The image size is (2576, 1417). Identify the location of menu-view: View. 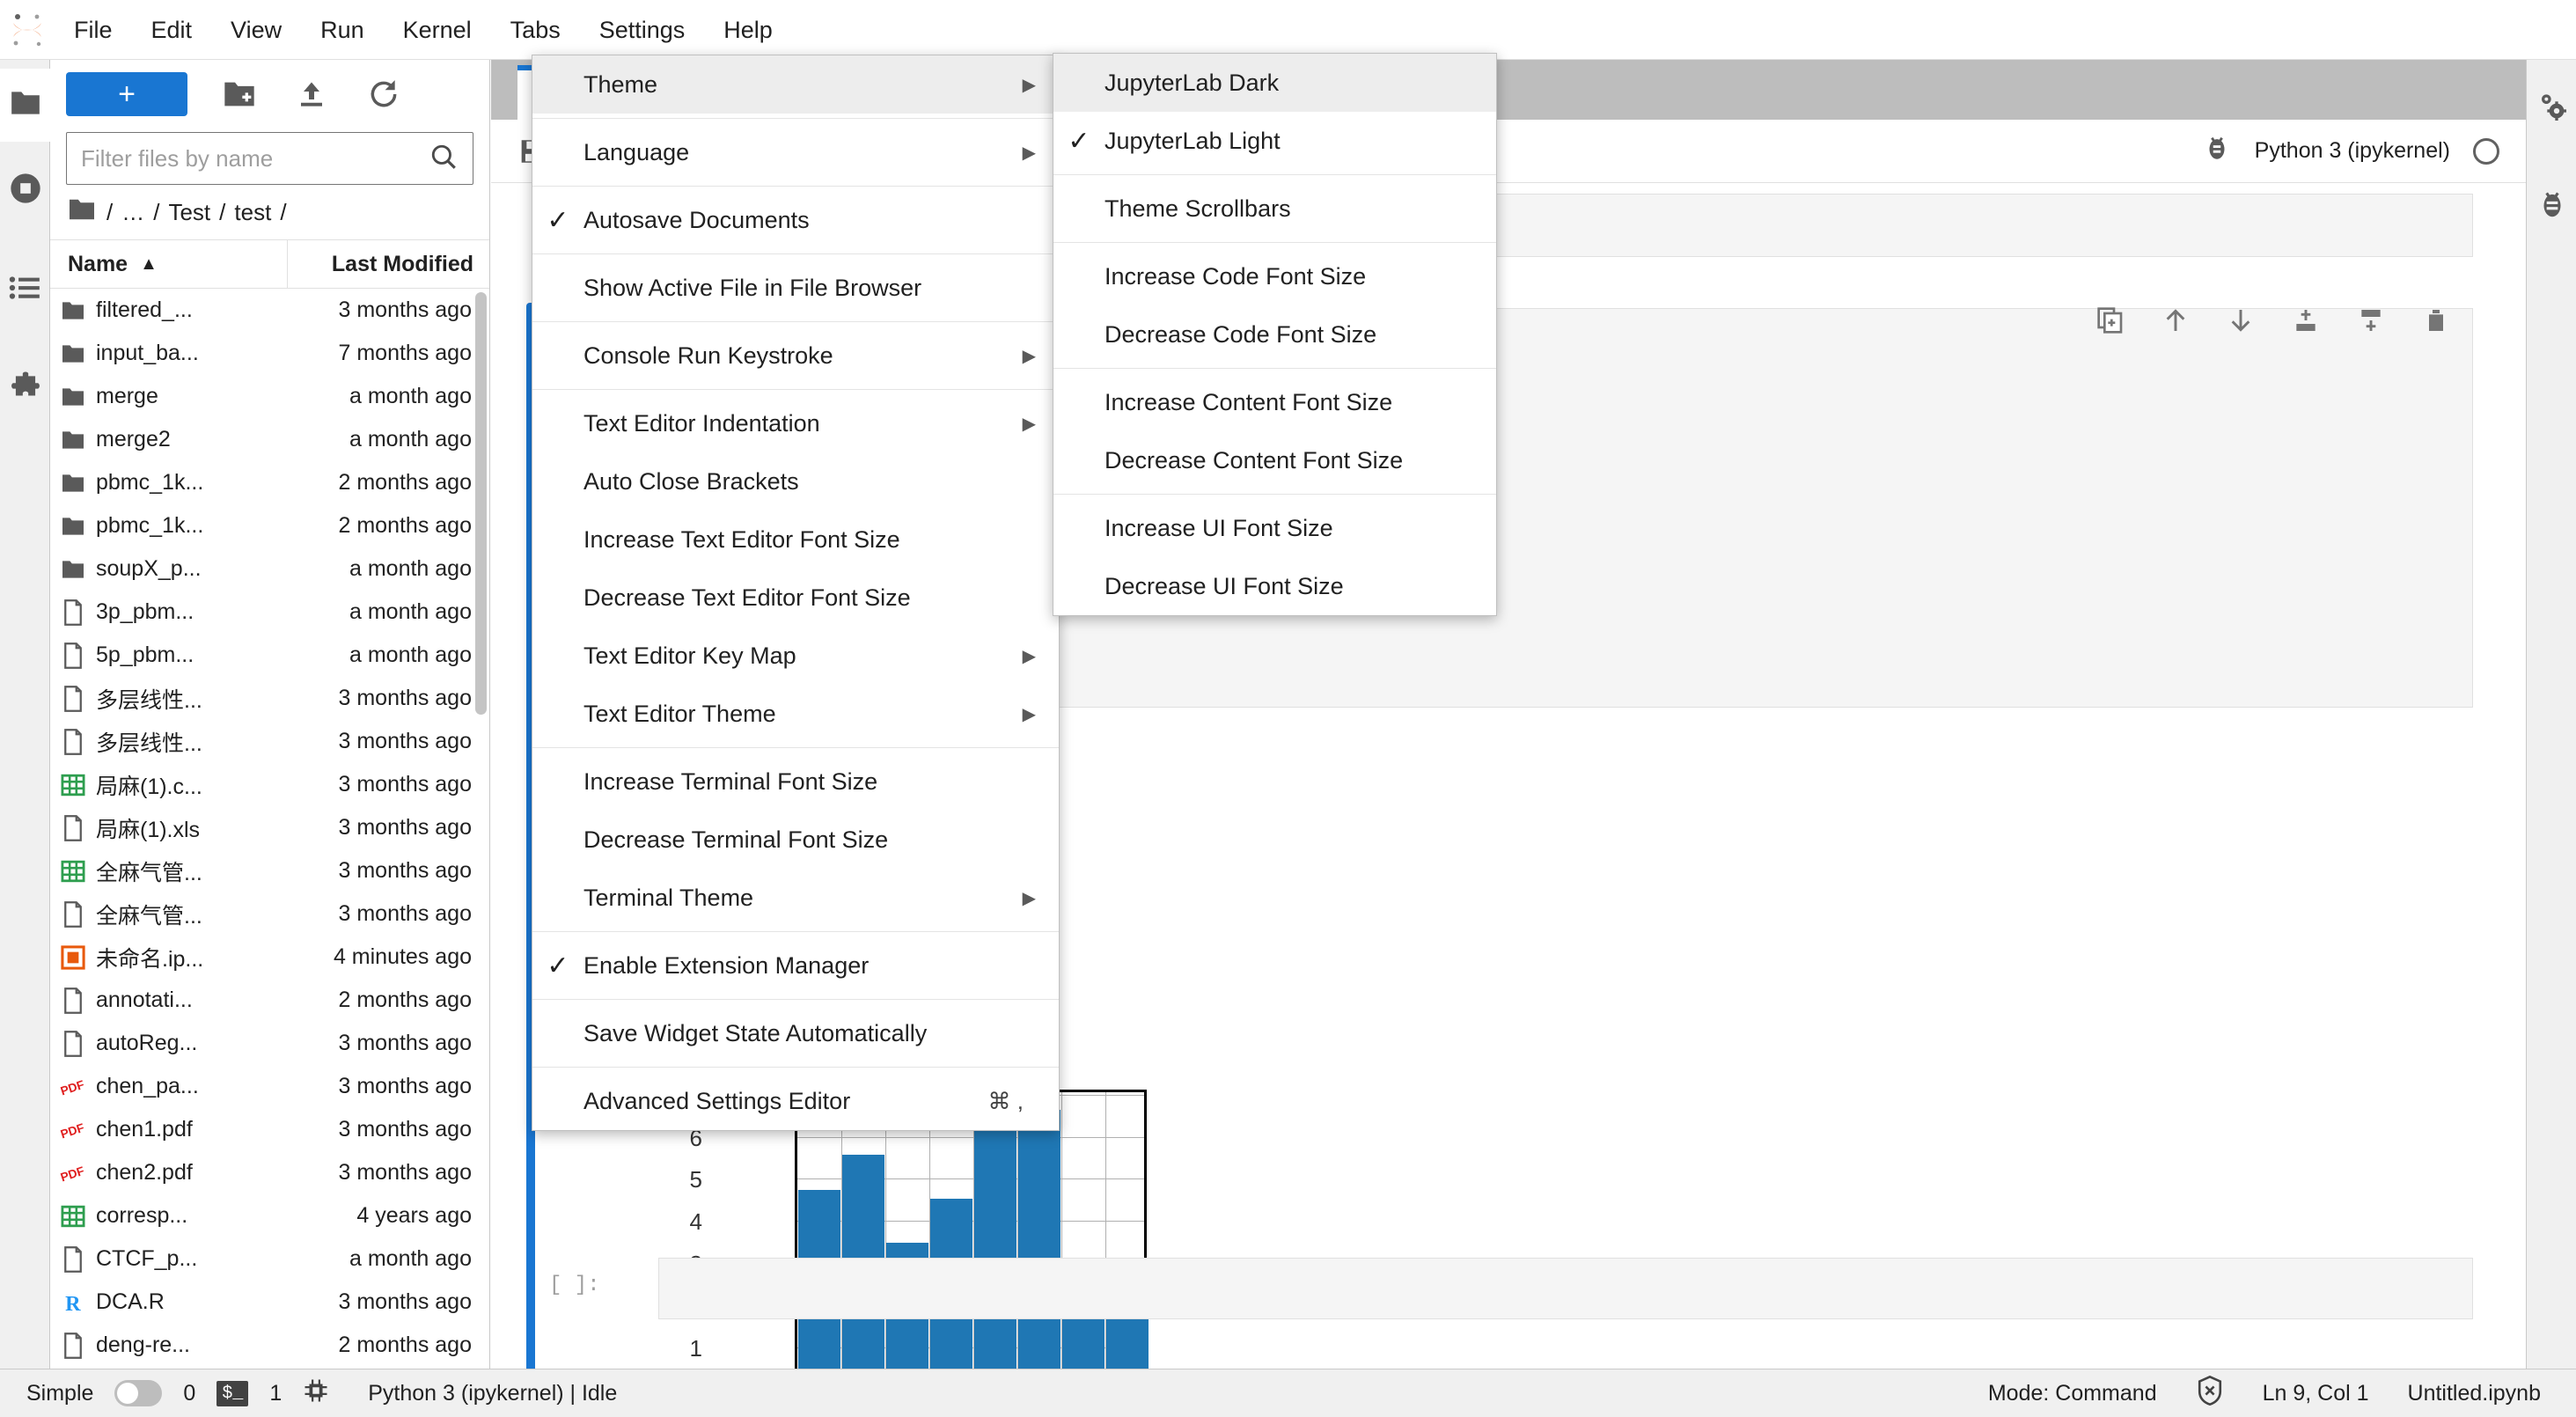
(256, 30).